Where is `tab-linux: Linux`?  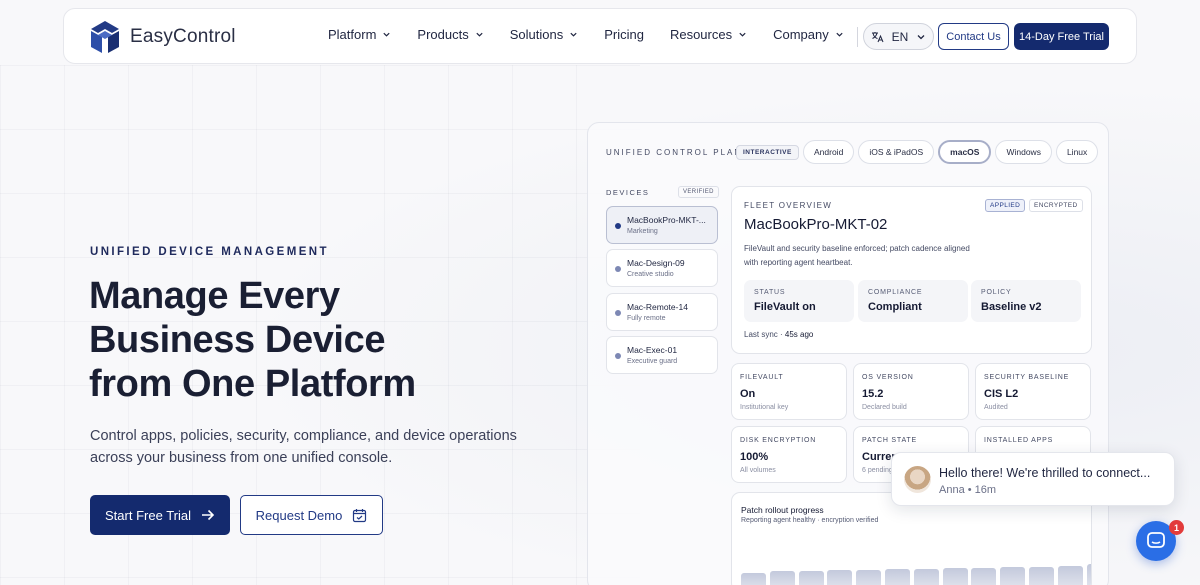
tab-linux: Linux is located at coordinates (1077, 152).